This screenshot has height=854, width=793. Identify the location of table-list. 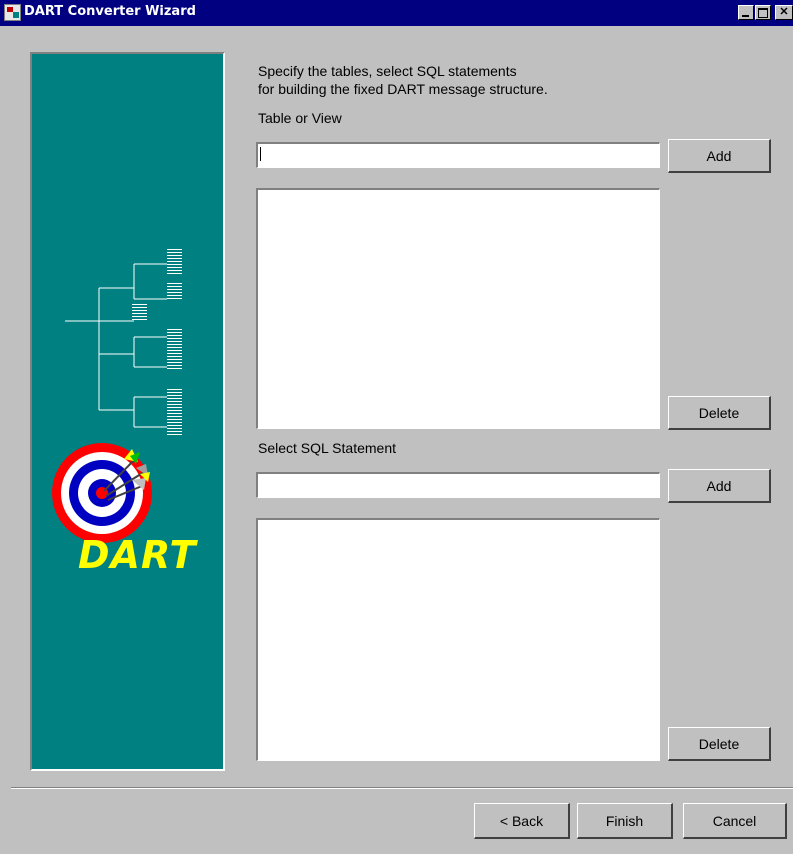
(458, 308).